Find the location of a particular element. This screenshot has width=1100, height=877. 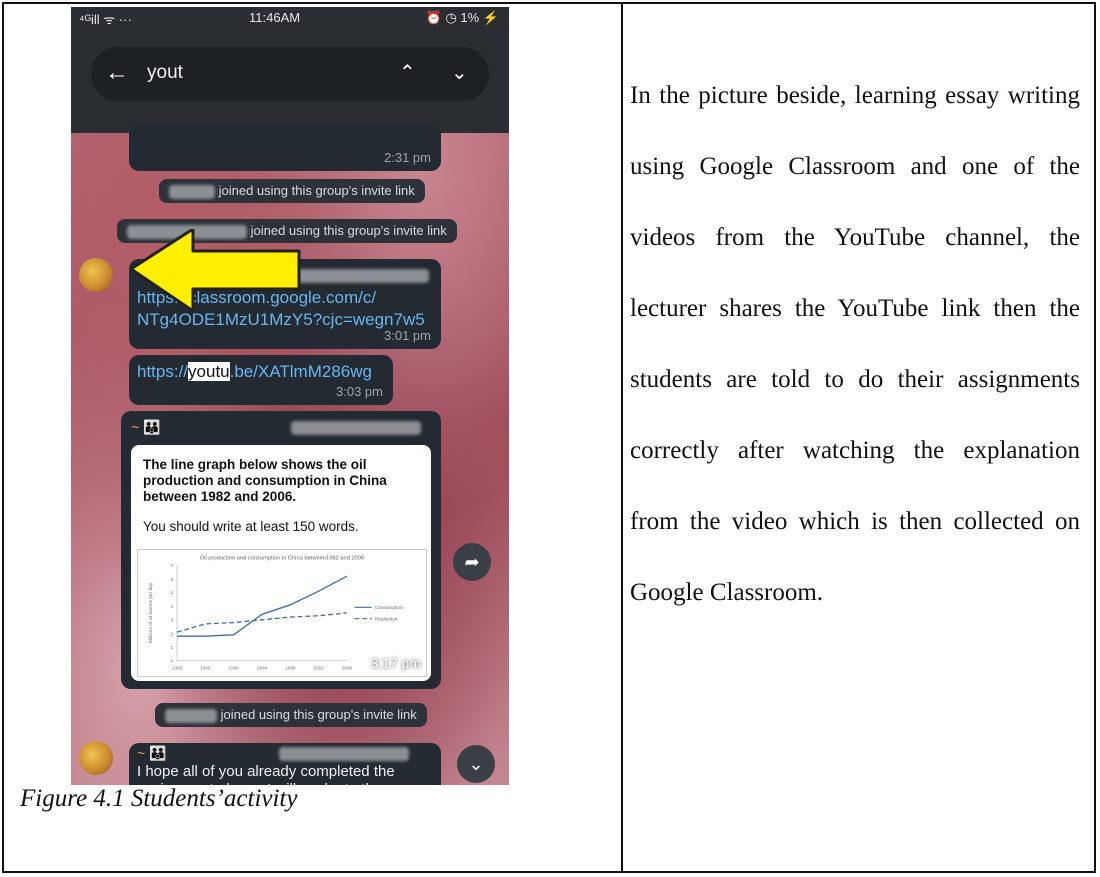

share-button: ➦ is located at coordinates (472, 562).